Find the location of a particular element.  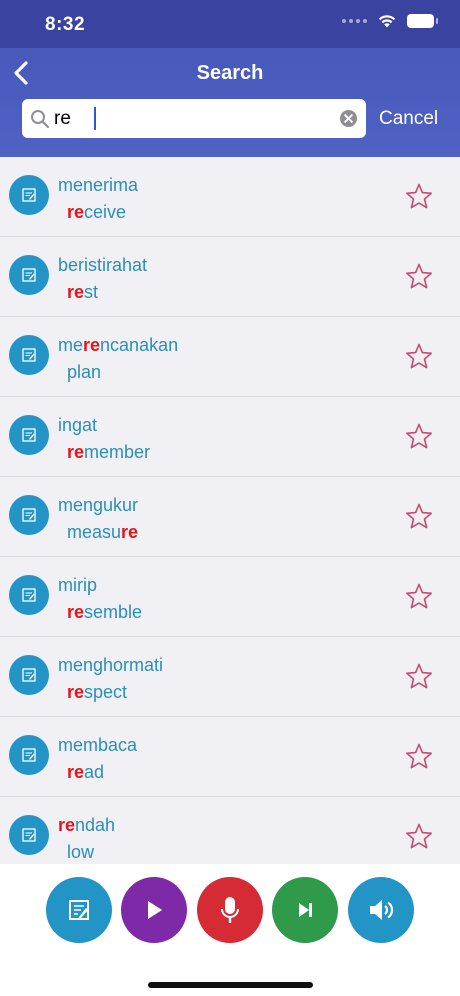

result-word: merencanakan is located at coordinates (118, 345).